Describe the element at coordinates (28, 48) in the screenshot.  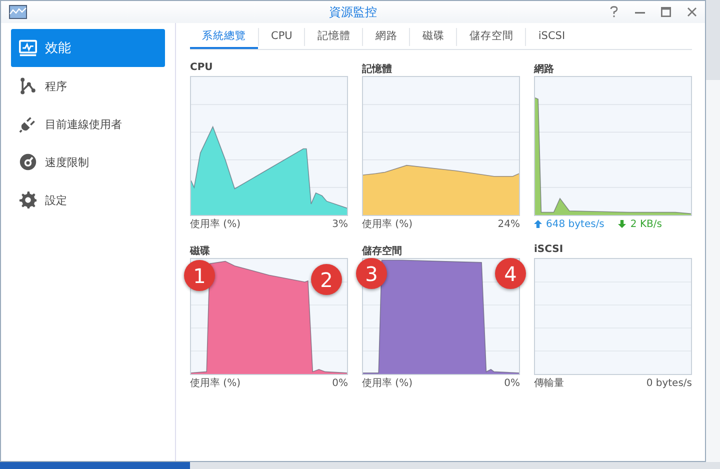
I see `chart-icon` at that location.